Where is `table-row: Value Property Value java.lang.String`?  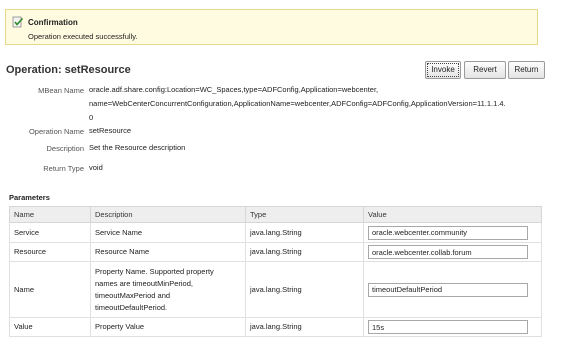 table-row: Value Property Value java.lang.String is located at coordinates (275, 327).